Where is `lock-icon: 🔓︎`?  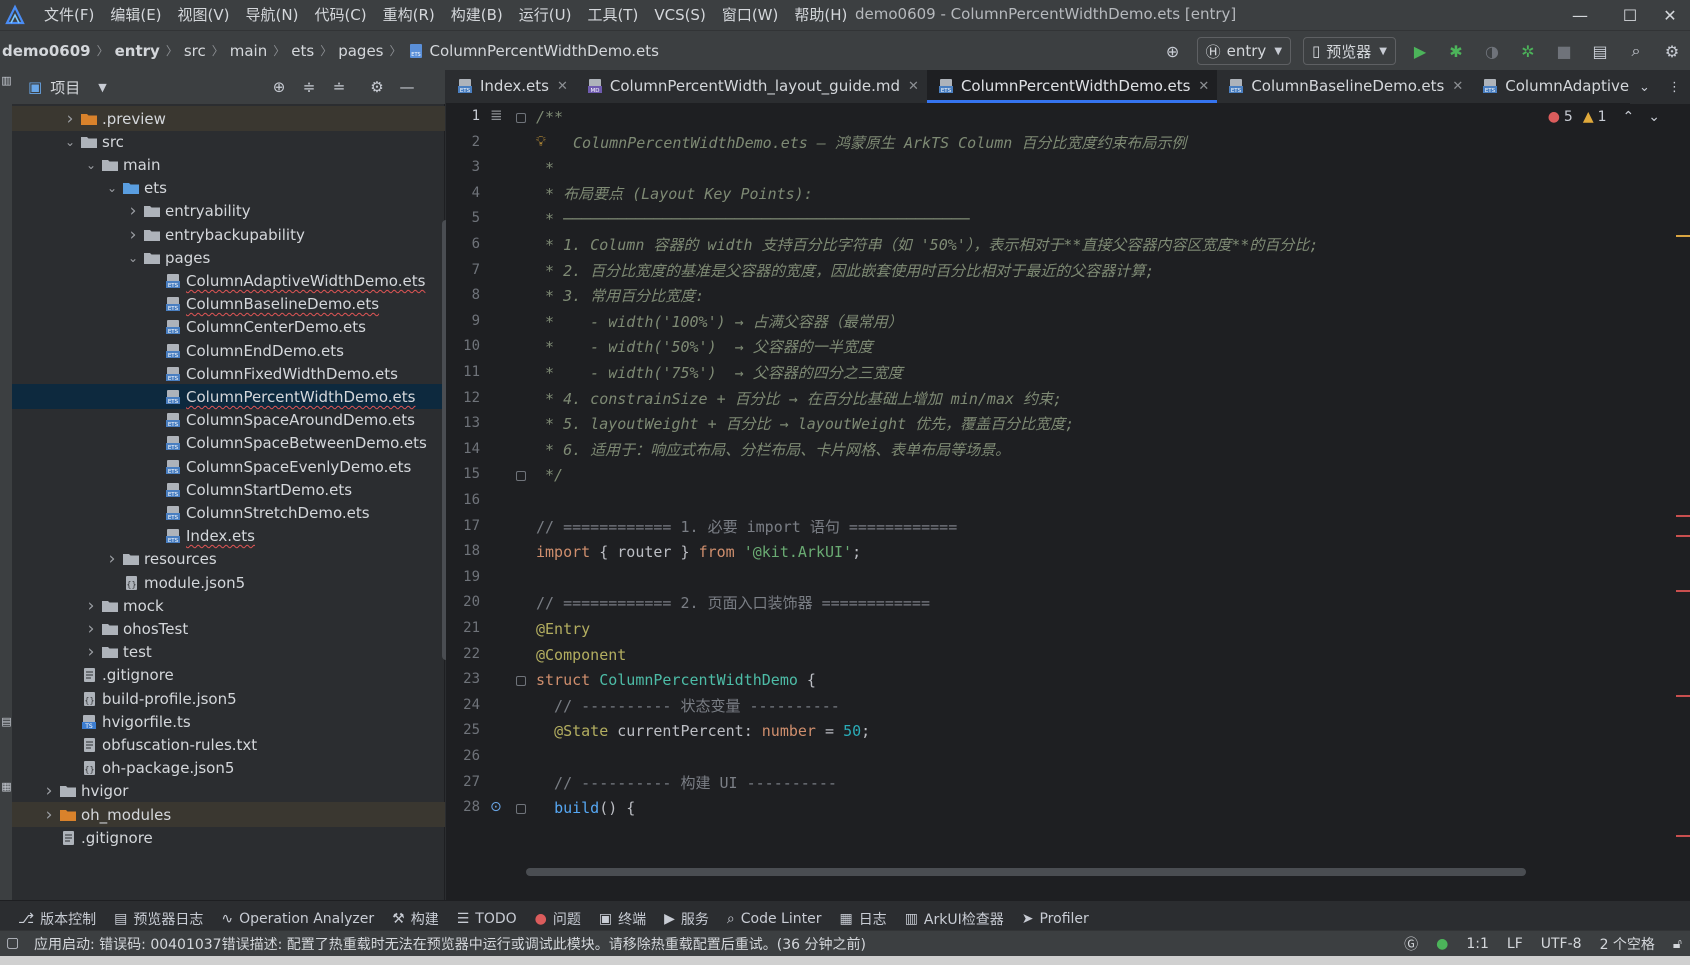 lock-icon: 🔓︎ is located at coordinates (1677, 944).